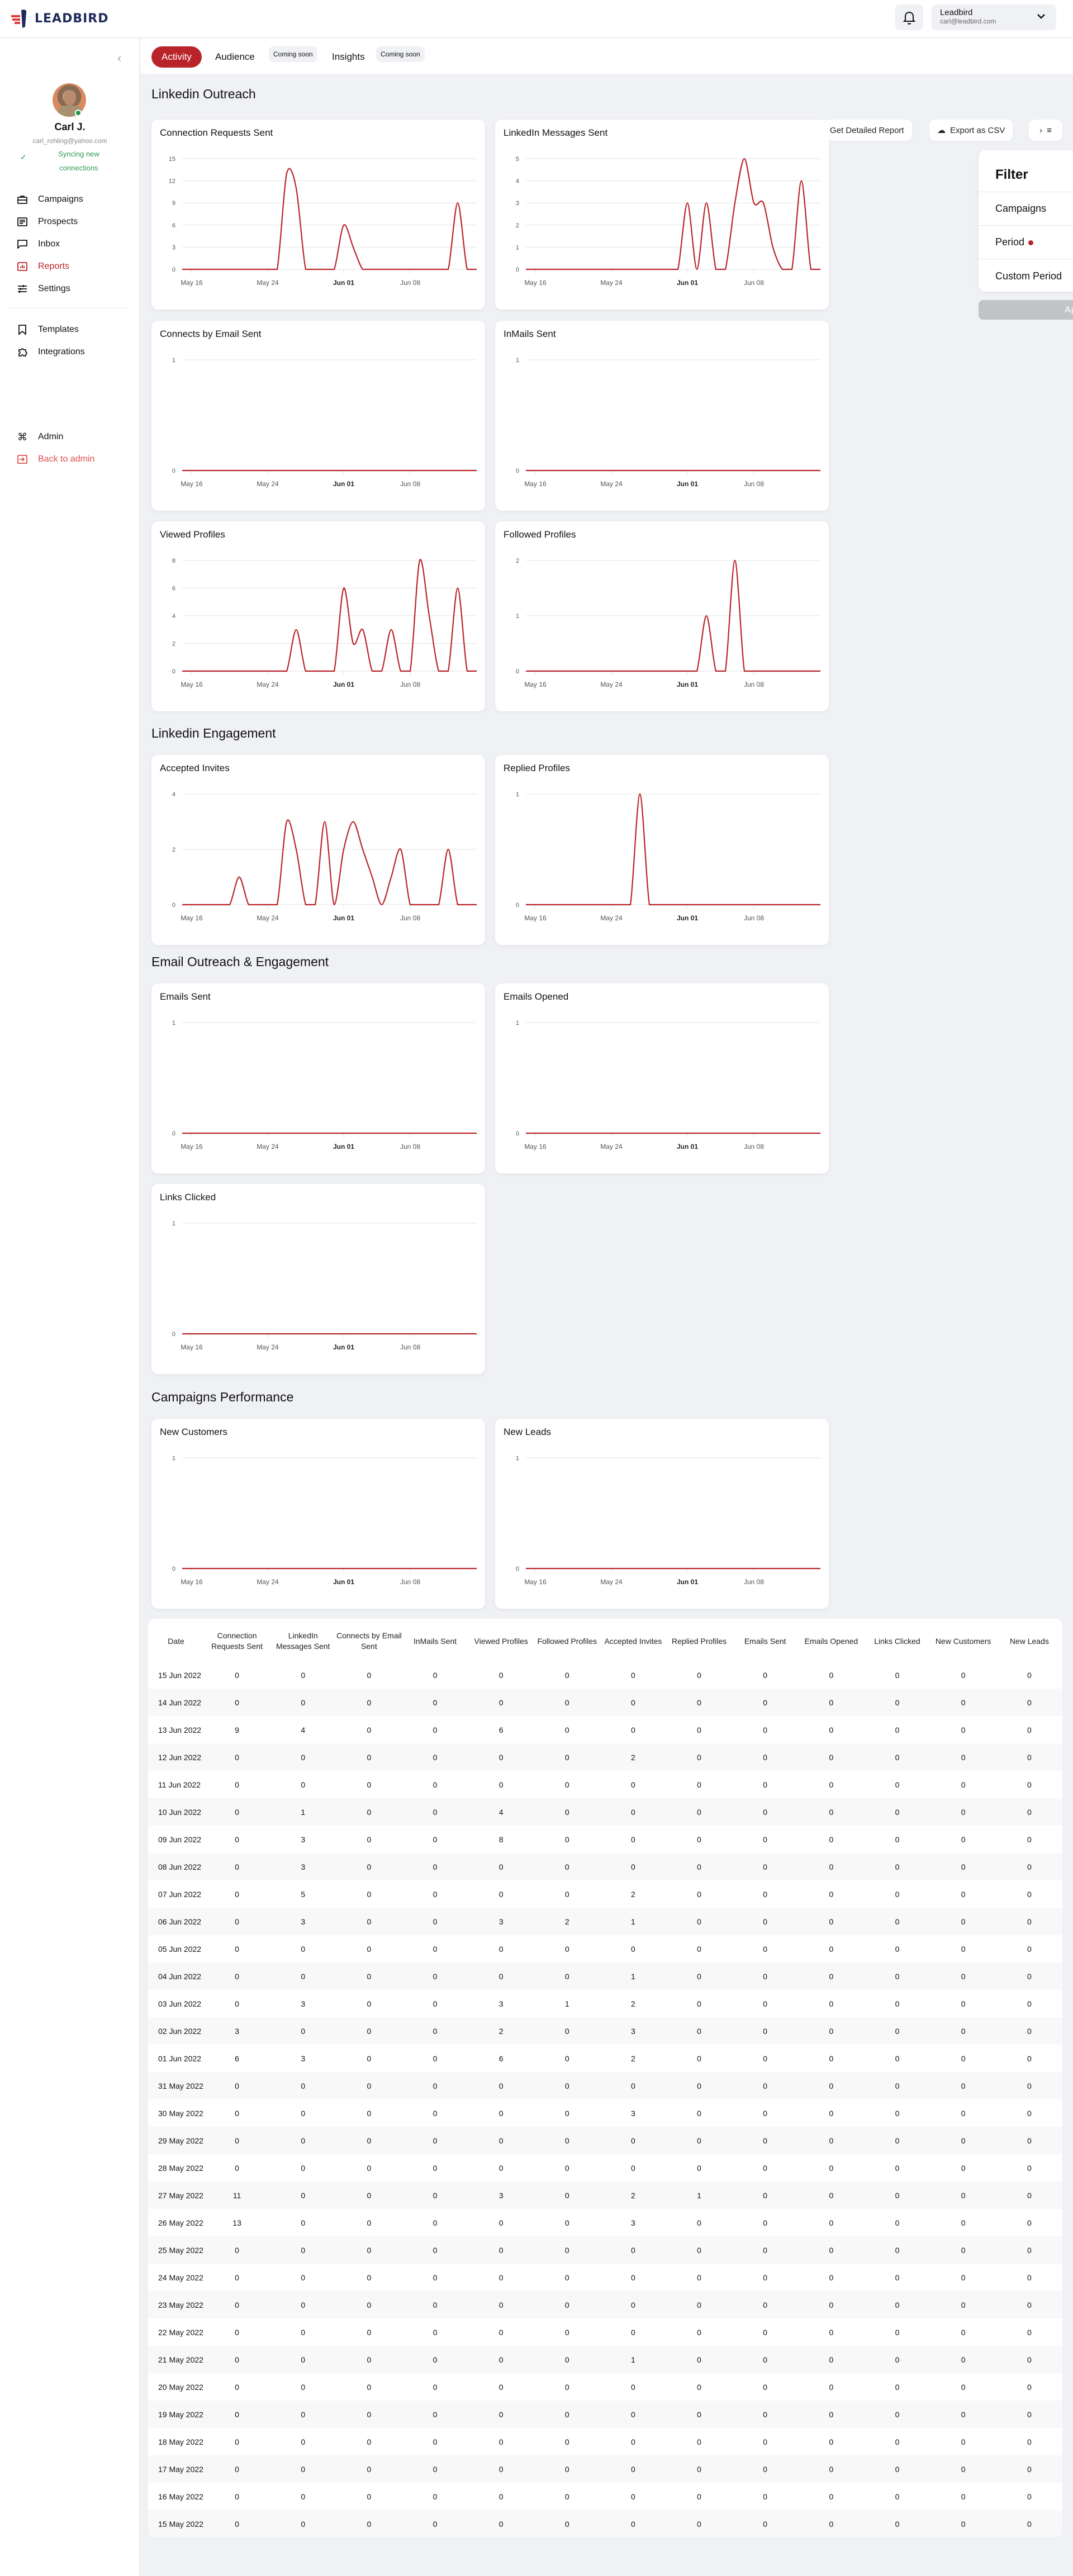 The width and height of the screenshot is (1073, 2576). What do you see at coordinates (348, 57) in the screenshot?
I see `tab-insights: Insights` at bounding box center [348, 57].